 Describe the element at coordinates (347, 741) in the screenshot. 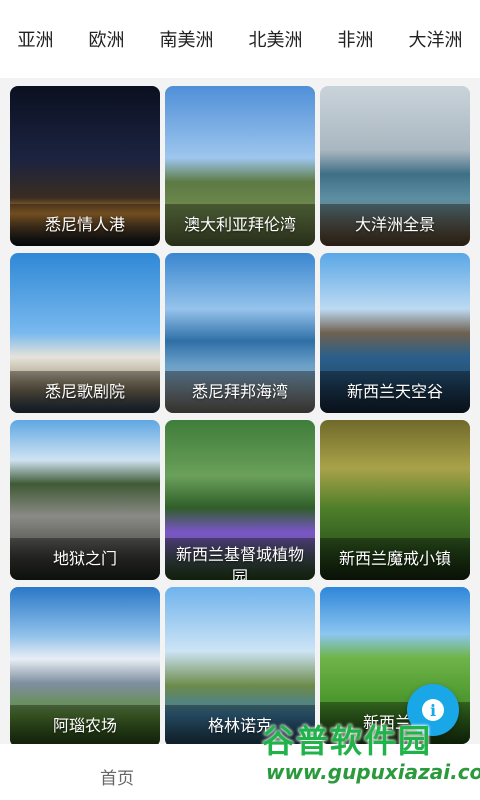

I see `watermark-title: 谷普软件园` at that location.